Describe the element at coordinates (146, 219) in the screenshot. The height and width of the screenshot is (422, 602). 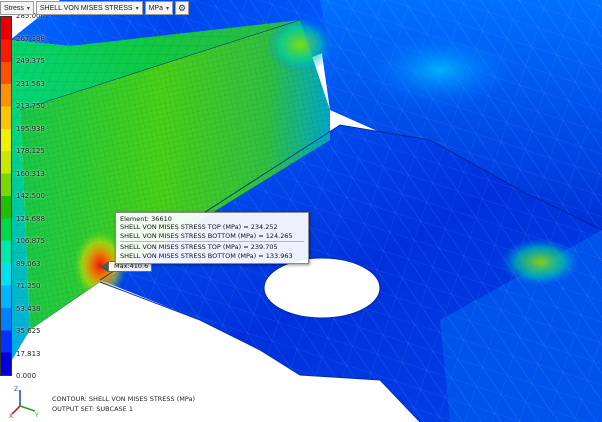
I see `probe-element-id: Element: 36610` at that location.